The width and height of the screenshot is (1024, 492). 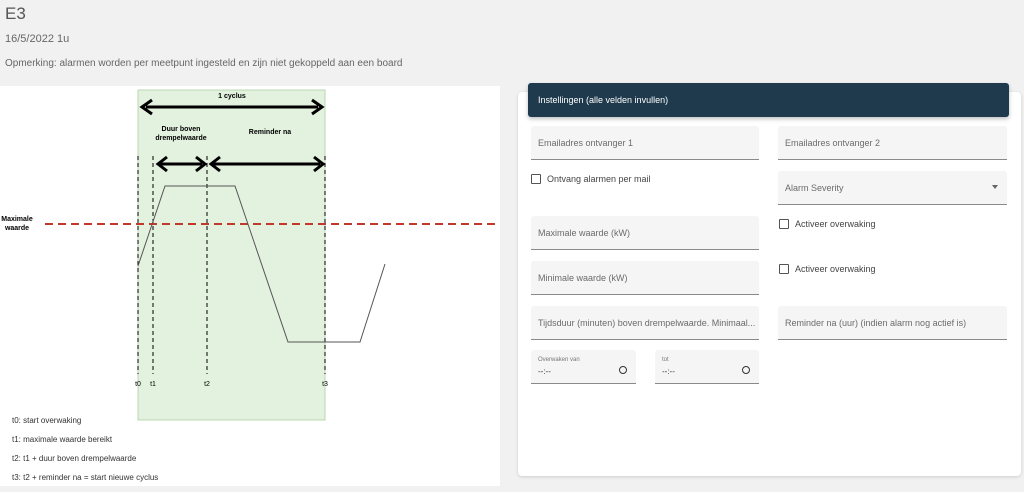 What do you see at coordinates (584, 233) in the screenshot?
I see `max-value-placeholder: Maximale waarde (kW)` at bounding box center [584, 233].